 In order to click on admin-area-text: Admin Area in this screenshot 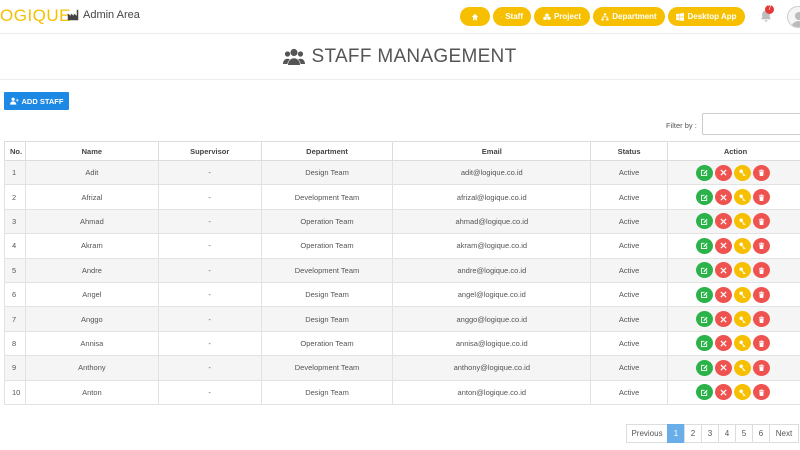, I will do `click(111, 15)`.